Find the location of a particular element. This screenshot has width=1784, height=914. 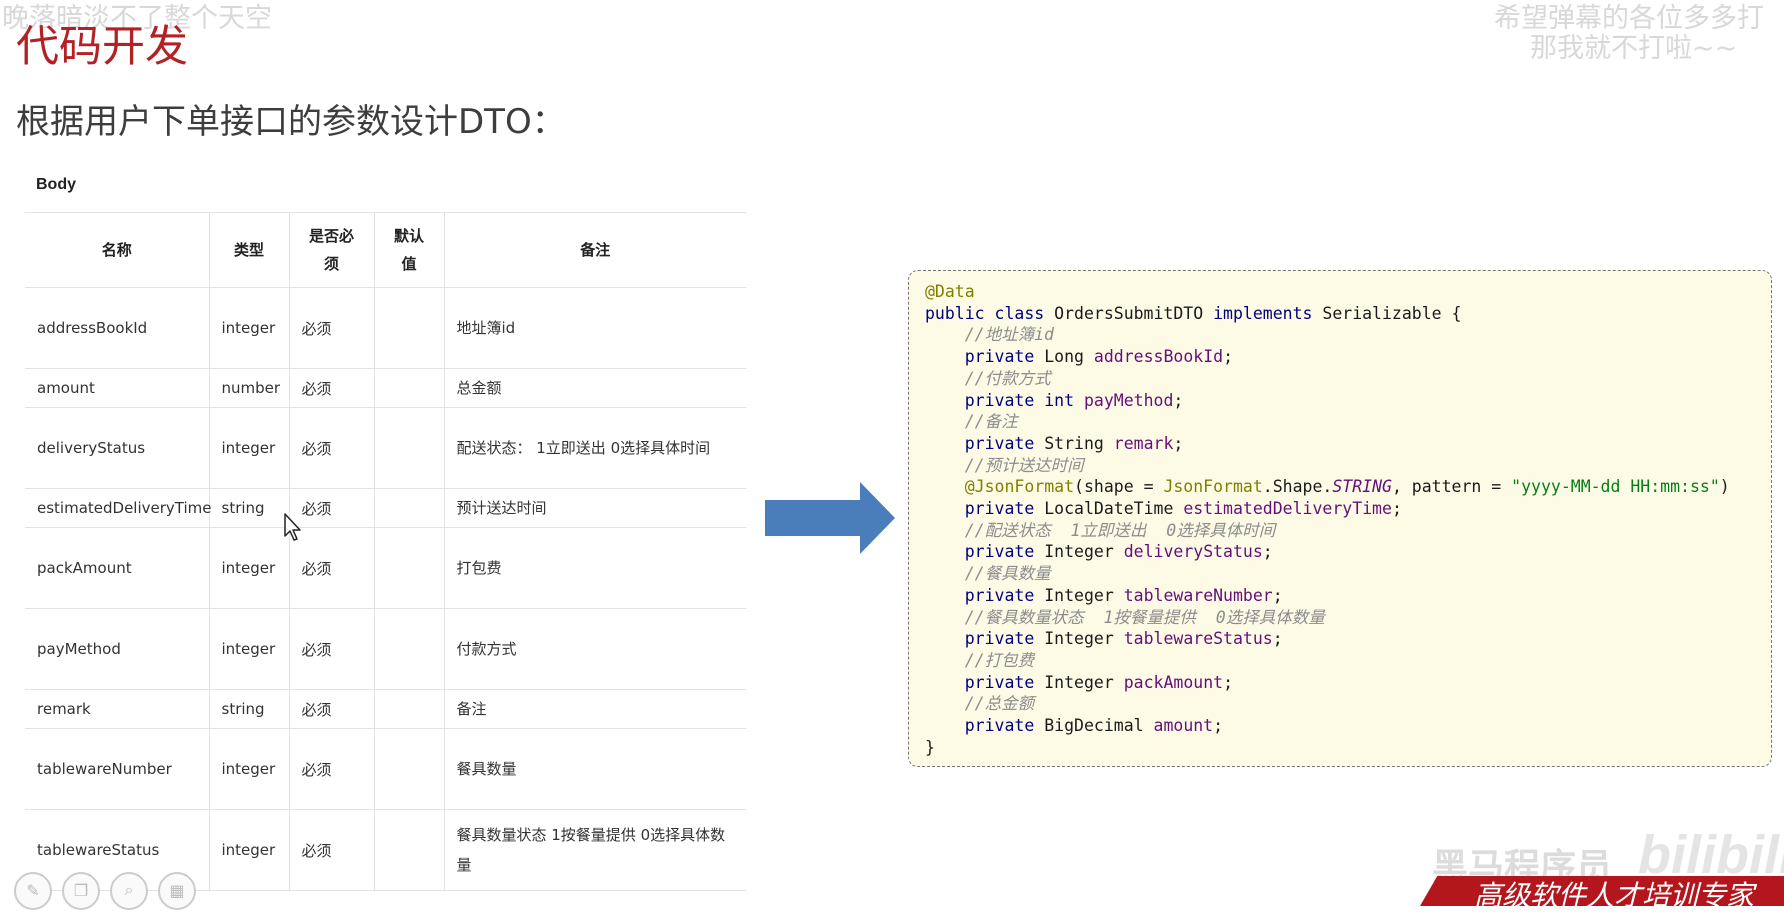

table-row: amount number 必须 总金额 is located at coordinates (385, 388).